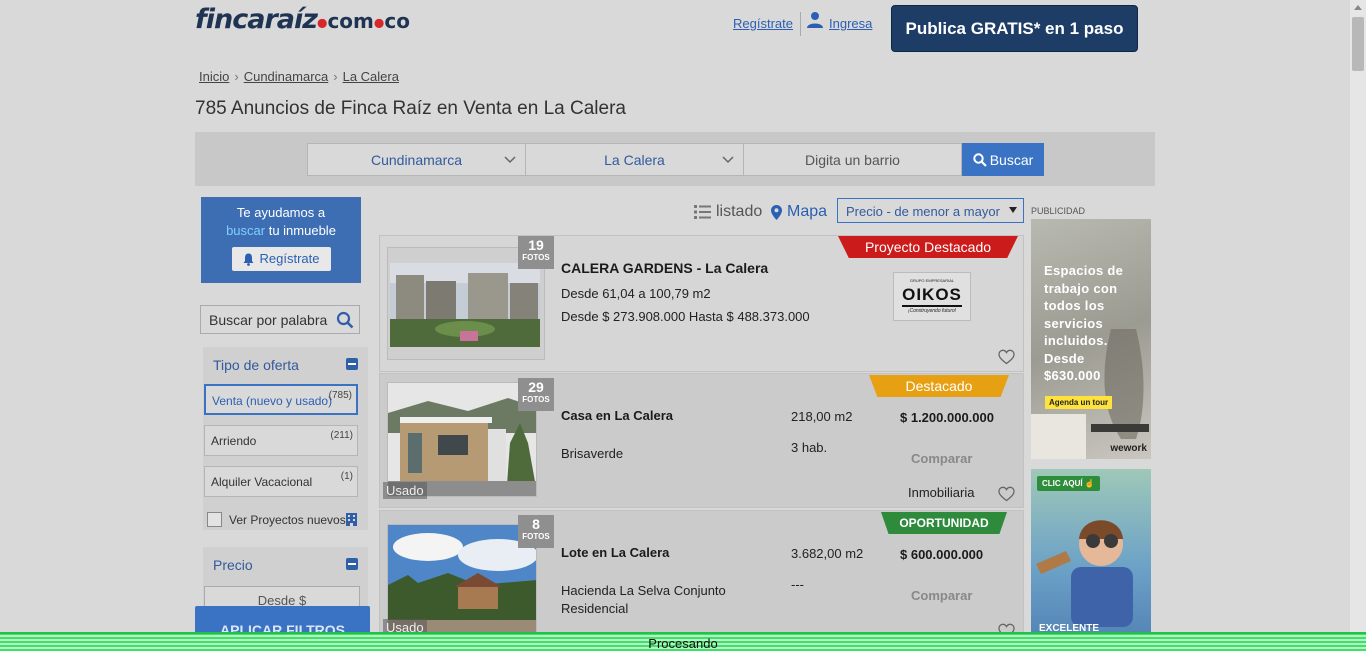 The image size is (1366, 651). I want to click on photo-count: 29, so click(536, 387).